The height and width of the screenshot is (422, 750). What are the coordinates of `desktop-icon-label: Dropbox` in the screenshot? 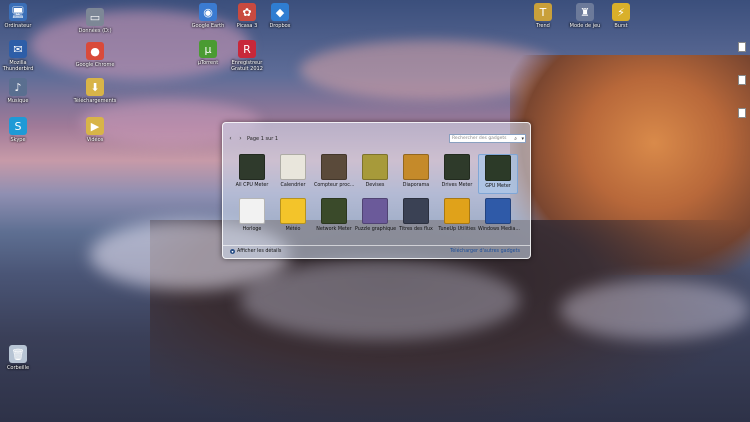 It's located at (280, 26).